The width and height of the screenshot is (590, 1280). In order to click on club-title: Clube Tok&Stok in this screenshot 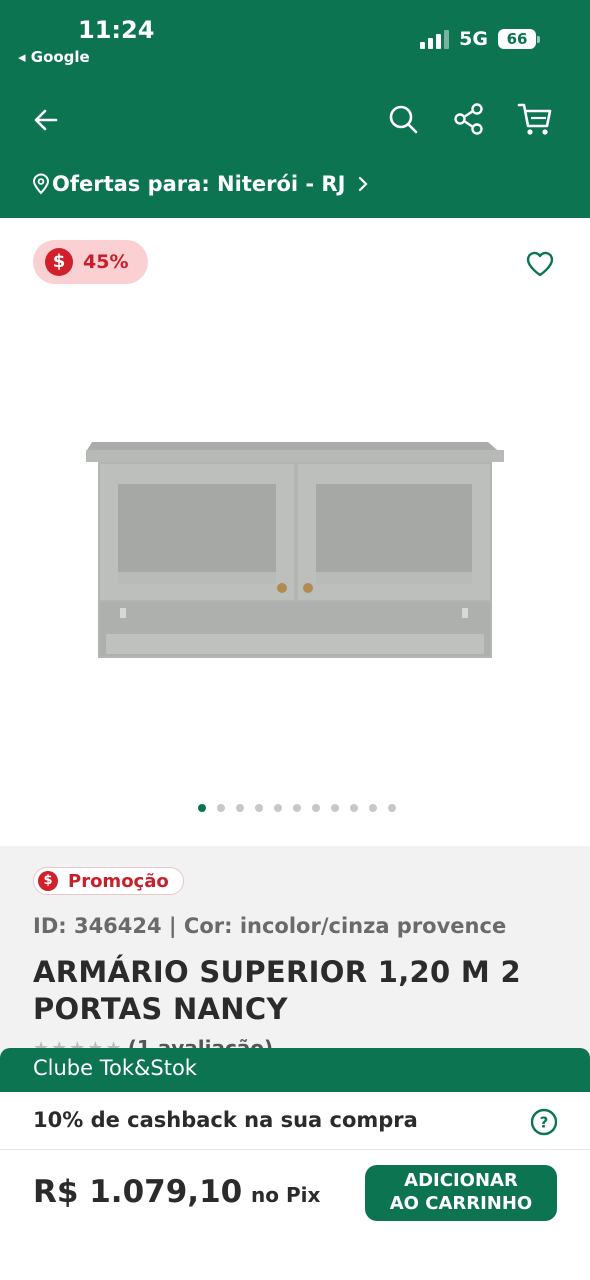, I will do `click(115, 1068)`.